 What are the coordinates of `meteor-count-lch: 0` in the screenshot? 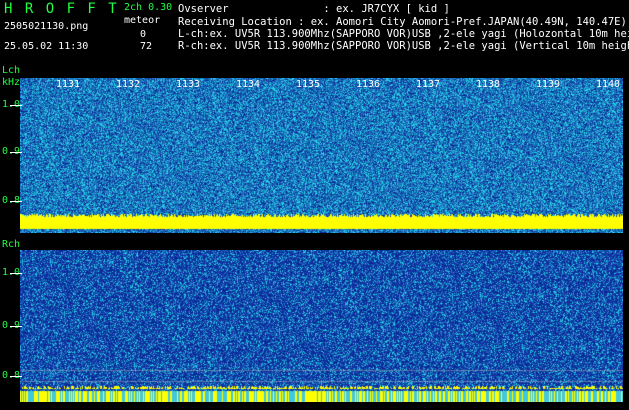 It's located at (143, 34).